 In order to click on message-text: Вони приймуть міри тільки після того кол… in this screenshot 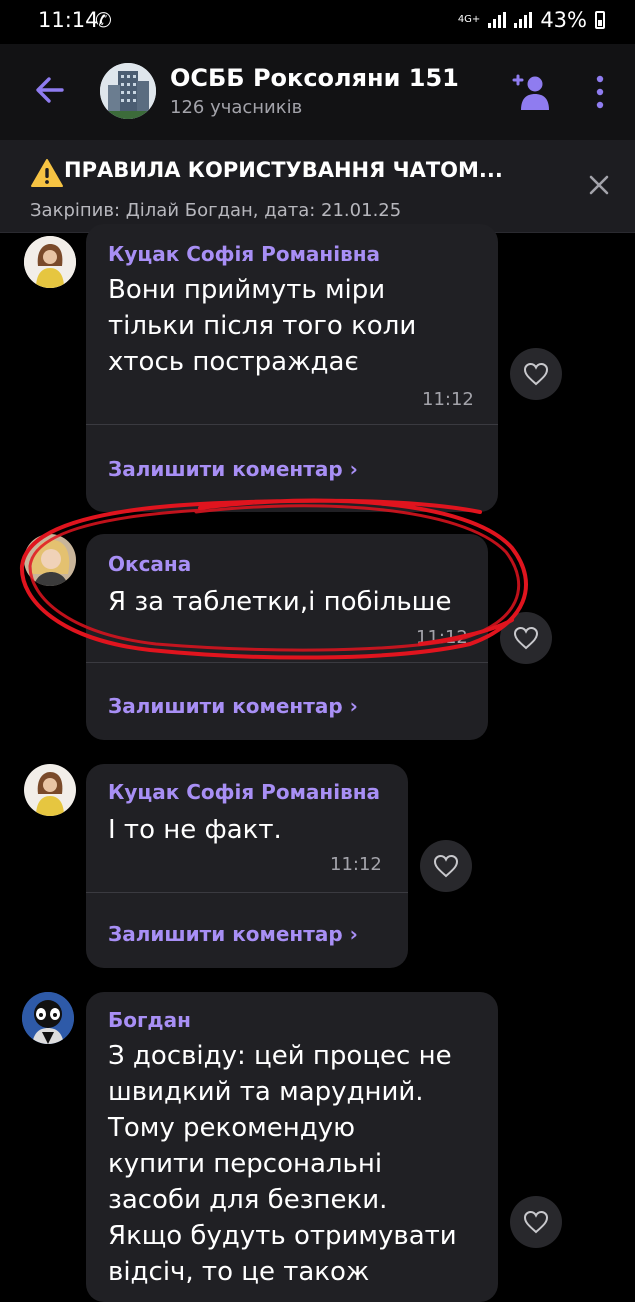, I will do `click(262, 326)`.